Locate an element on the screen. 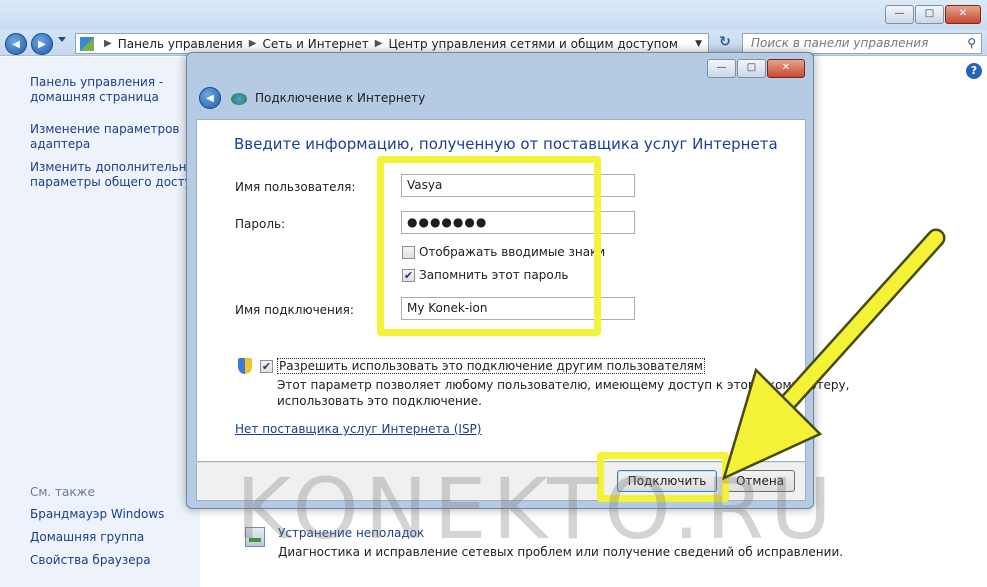 This screenshot has height=587, width=987. see-also-homegroup-link: Домашняя группа is located at coordinates (87, 537).